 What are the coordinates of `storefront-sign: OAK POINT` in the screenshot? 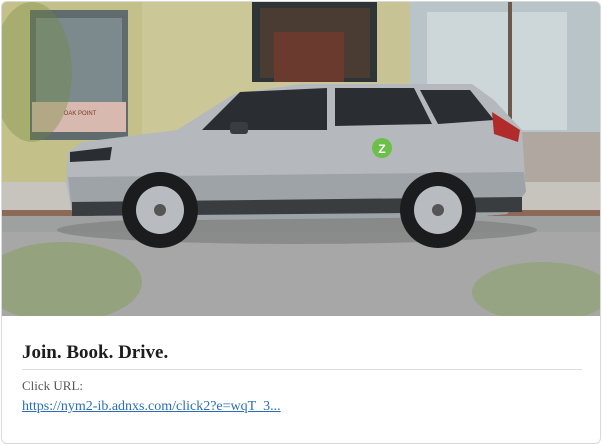 It's located at (80, 114).